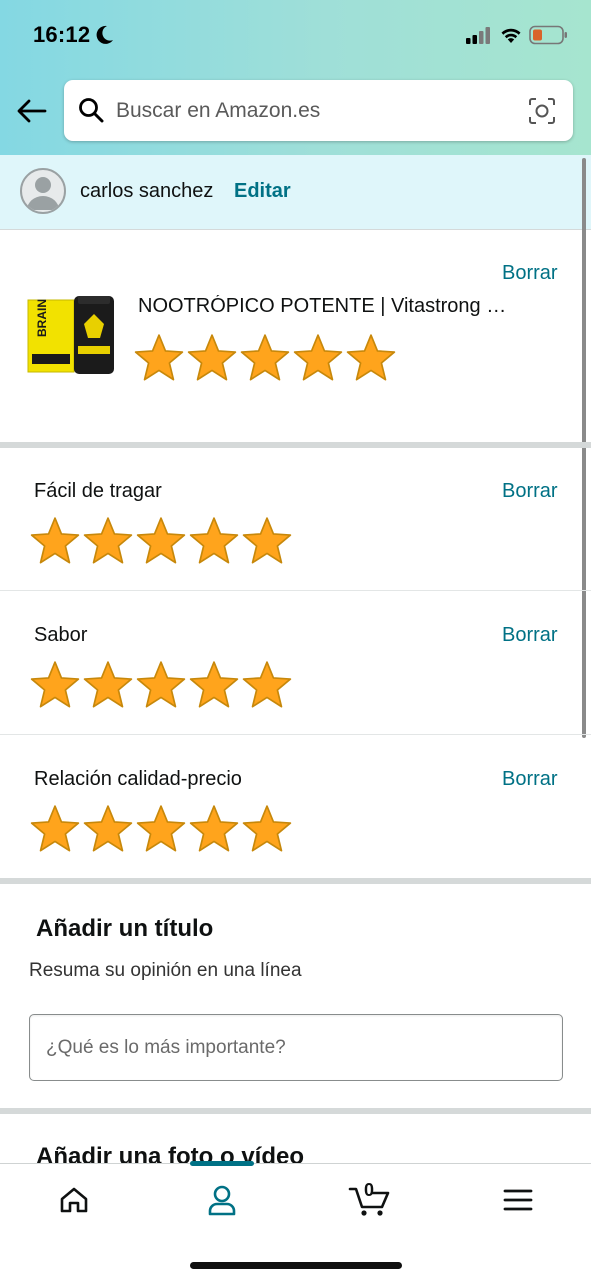 This screenshot has height=1280, width=591. Describe the element at coordinates (295, 1111) in the screenshot. I see `section-divider` at that location.